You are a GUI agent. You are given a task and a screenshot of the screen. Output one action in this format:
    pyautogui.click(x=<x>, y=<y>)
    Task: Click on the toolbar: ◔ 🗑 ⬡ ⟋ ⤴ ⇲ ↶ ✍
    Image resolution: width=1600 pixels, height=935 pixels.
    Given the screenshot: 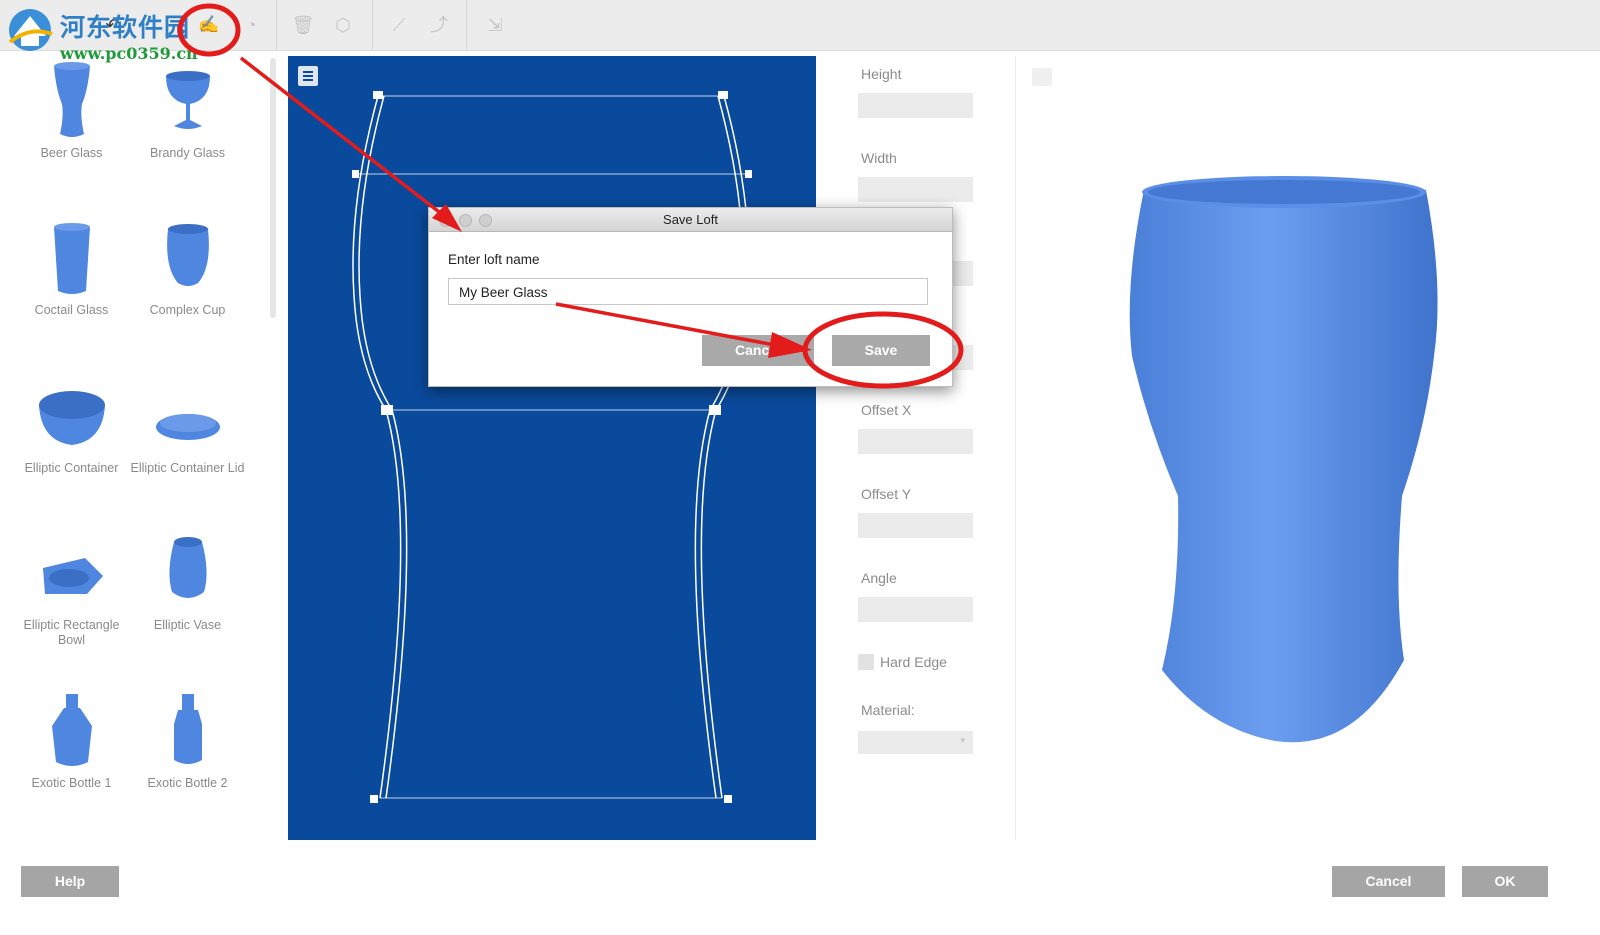 What is the action you would take?
    pyautogui.click(x=800, y=25)
    